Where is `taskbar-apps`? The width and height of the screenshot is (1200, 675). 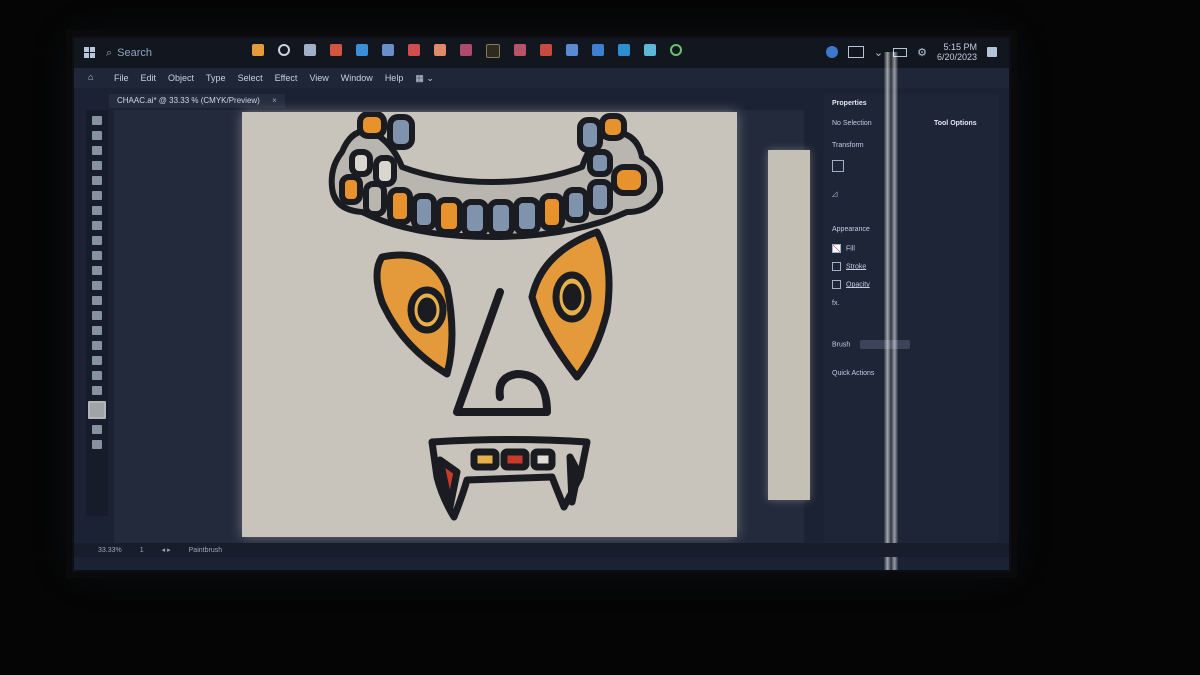 taskbar-apps is located at coordinates (467, 51).